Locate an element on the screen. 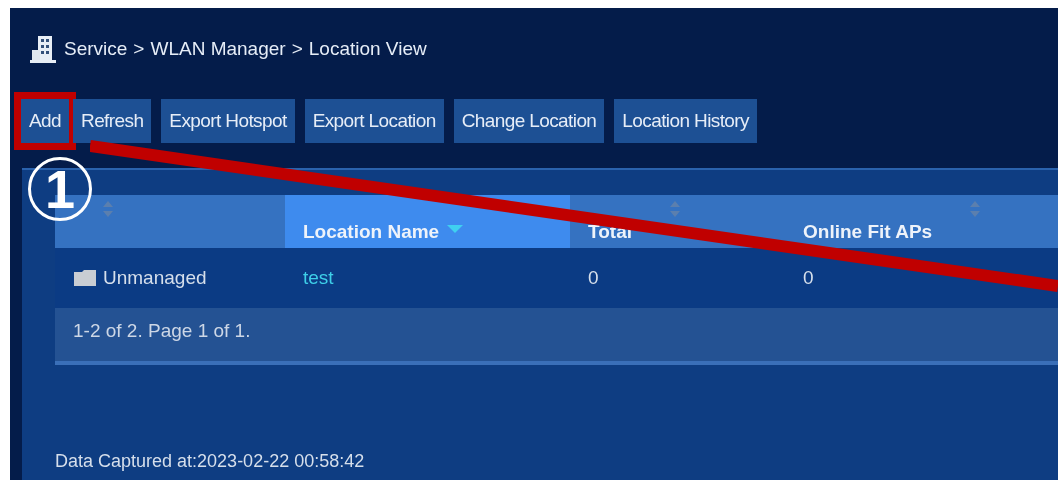 The height and width of the screenshot is (480, 1058). pagination-text: 1-2 of 2. Page 1 of 1. is located at coordinates (162, 330).